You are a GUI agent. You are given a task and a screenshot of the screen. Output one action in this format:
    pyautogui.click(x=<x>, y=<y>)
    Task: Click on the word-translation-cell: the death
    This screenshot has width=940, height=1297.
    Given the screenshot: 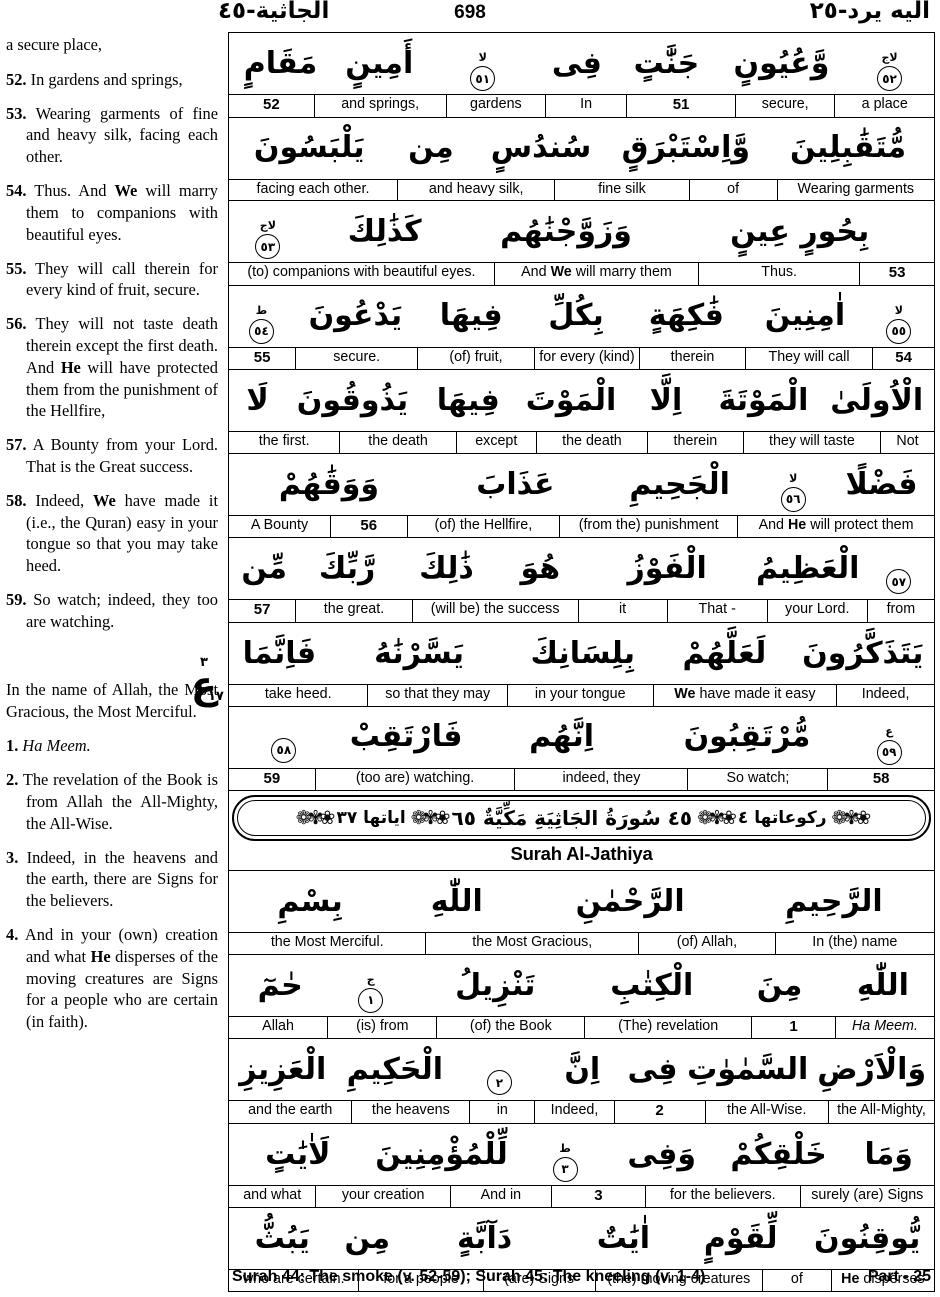 What is the action you would take?
    pyautogui.click(x=397, y=442)
    